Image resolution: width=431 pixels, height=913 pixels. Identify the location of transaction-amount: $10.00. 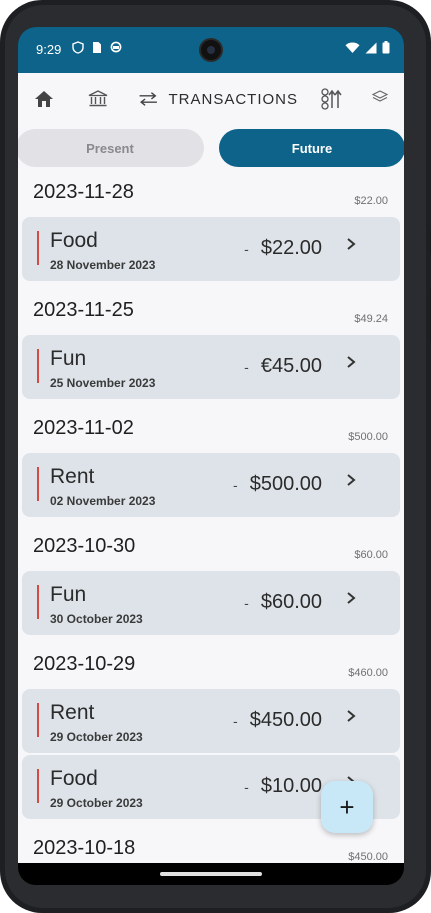
(291, 786).